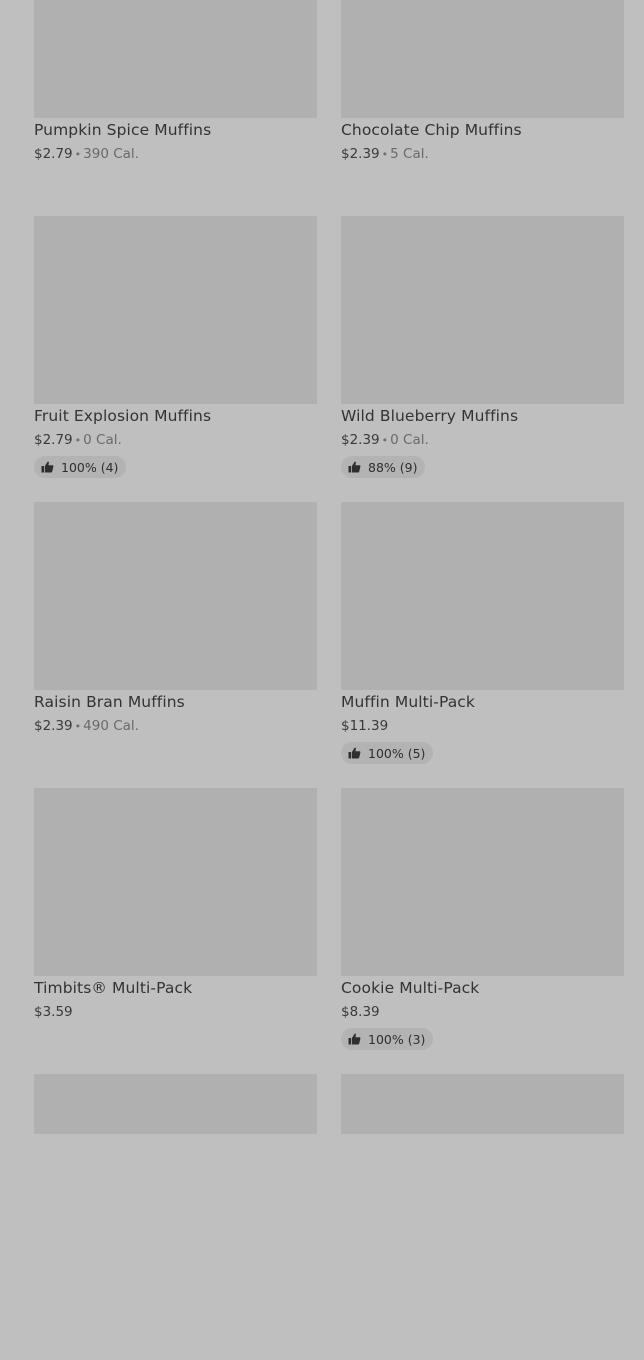 Image resolution: width=644 pixels, height=1360 pixels. I want to click on rating-badge: 100% (5), so click(387, 753).